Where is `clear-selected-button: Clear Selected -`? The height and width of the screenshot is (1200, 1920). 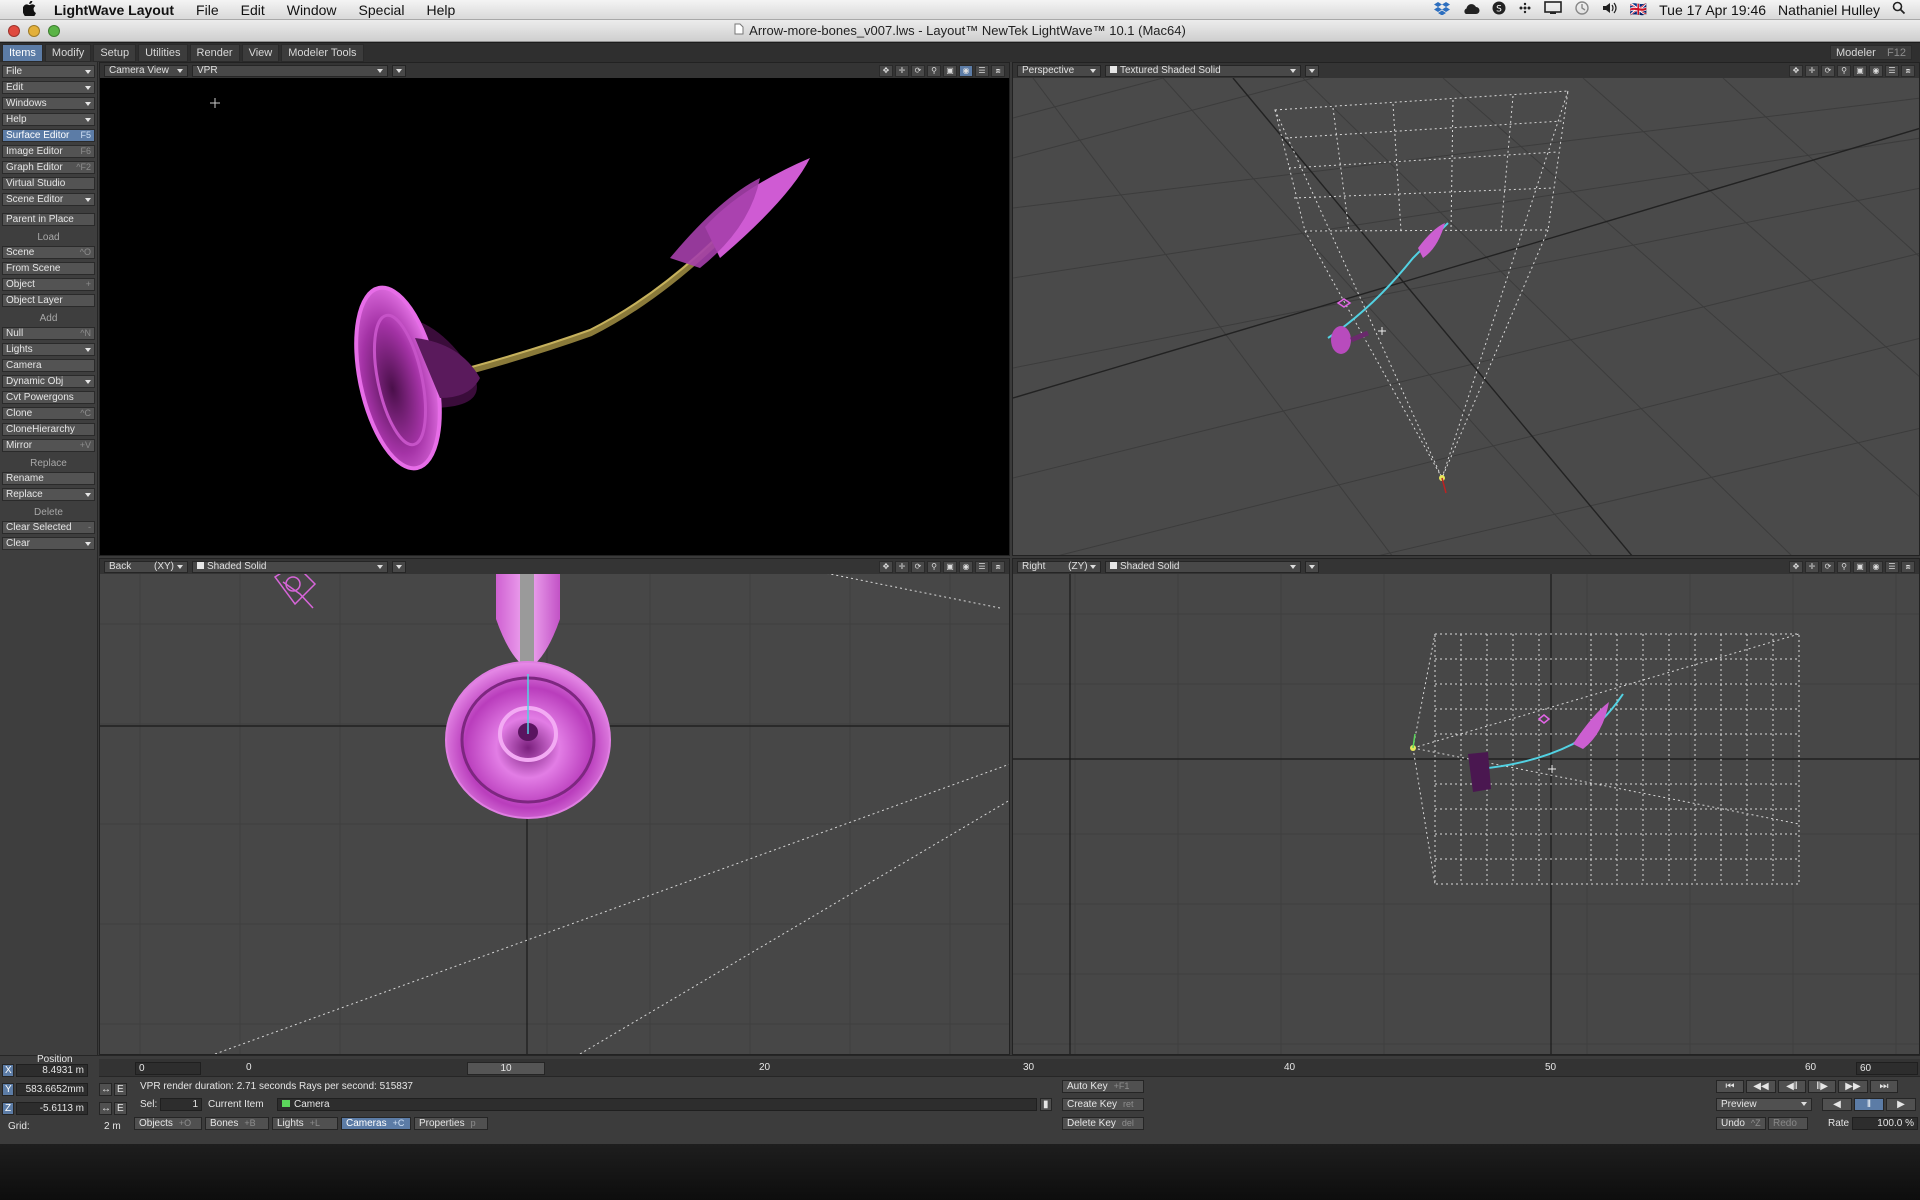 clear-selected-button: Clear Selected - is located at coordinates (48, 527).